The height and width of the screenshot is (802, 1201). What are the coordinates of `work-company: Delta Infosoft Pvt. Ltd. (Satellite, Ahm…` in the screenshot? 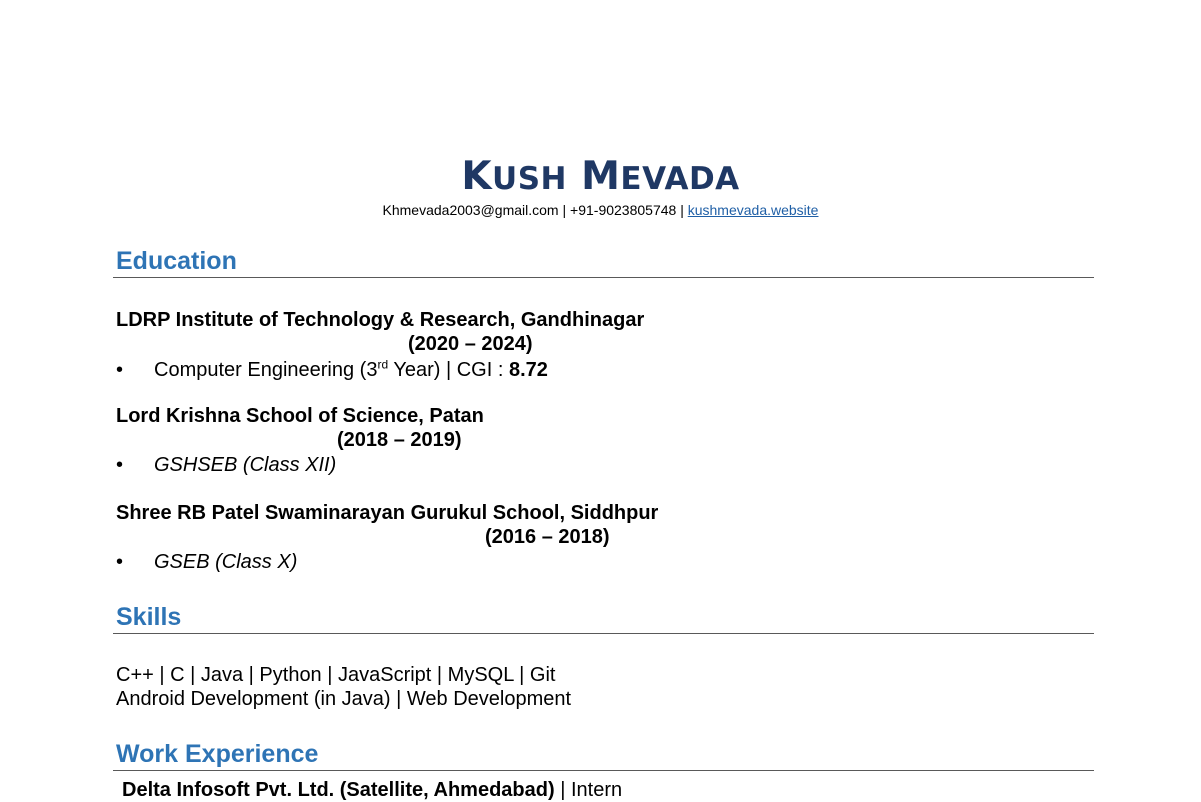 It's located at (338, 790).